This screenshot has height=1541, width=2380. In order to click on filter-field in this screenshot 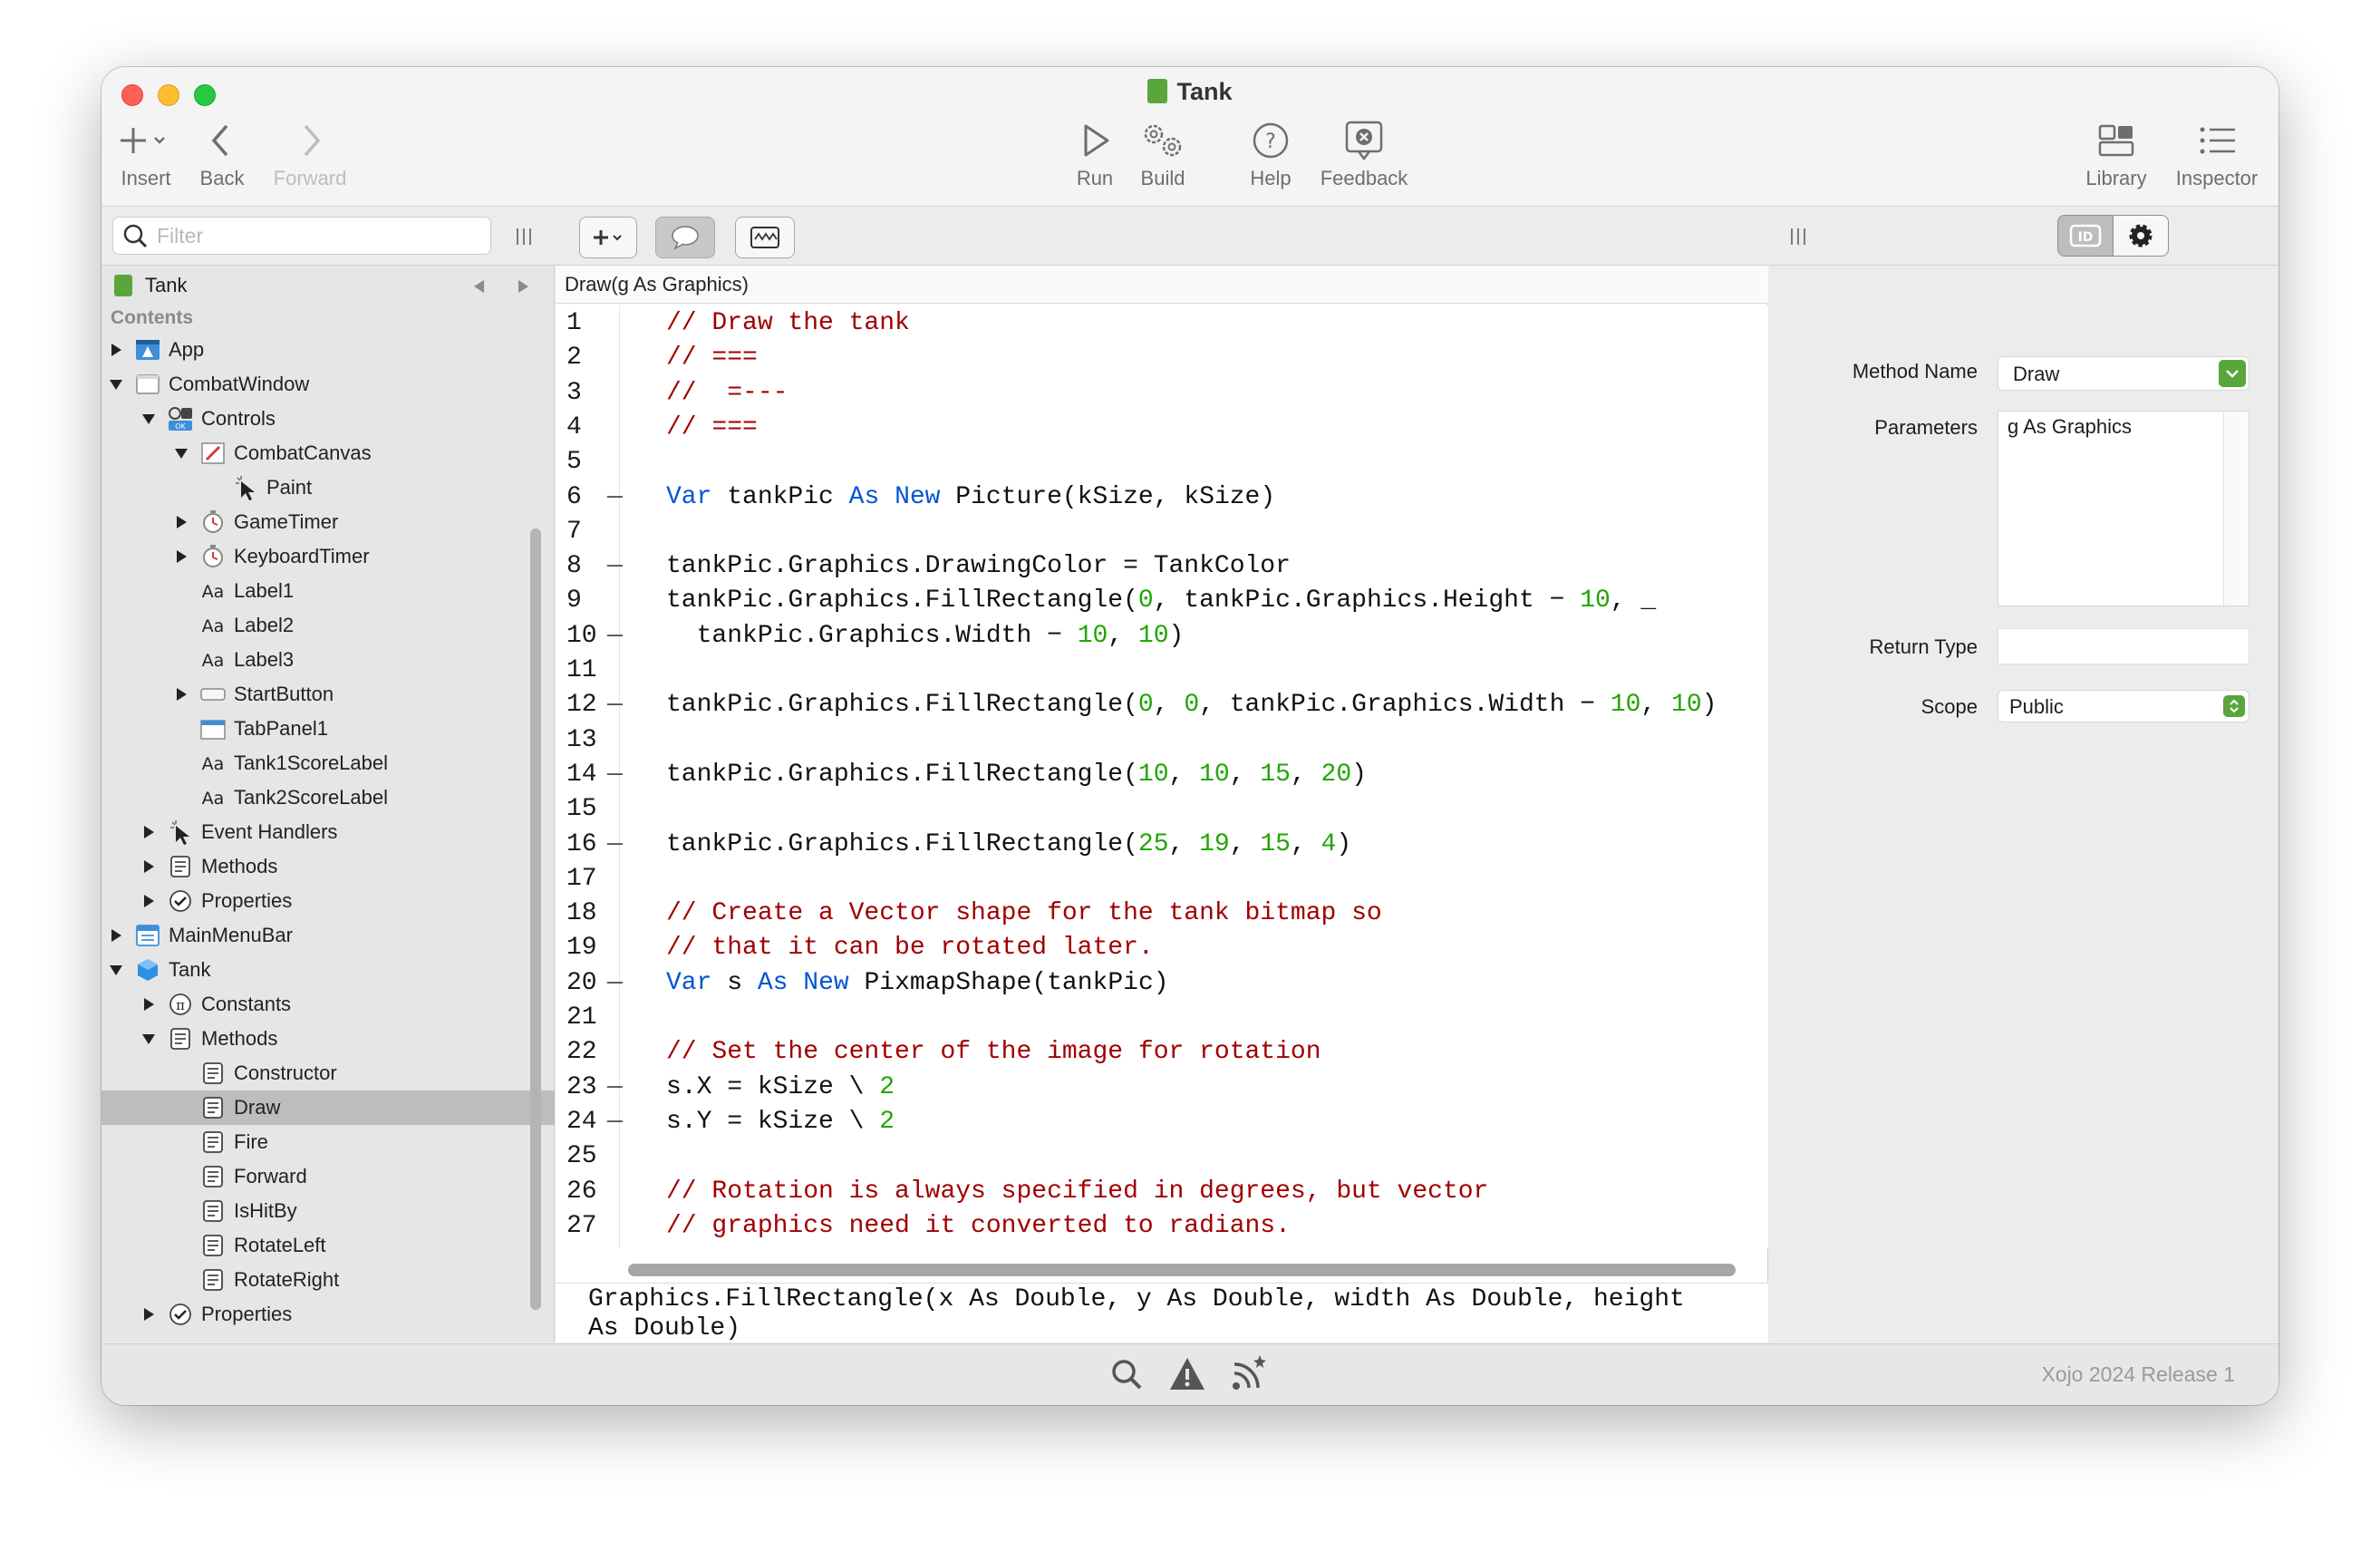, I will do `click(301, 236)`.